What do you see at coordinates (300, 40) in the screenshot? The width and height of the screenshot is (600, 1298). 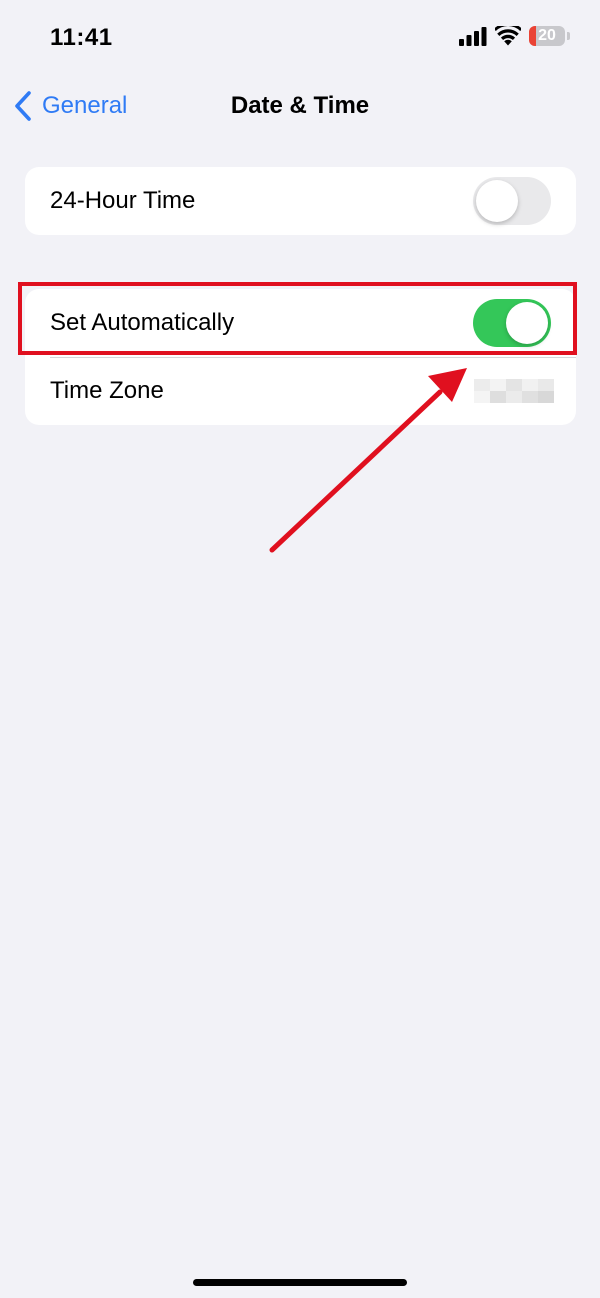 I see `status-bar: 11:41 20` at bounding box center [300, 40].